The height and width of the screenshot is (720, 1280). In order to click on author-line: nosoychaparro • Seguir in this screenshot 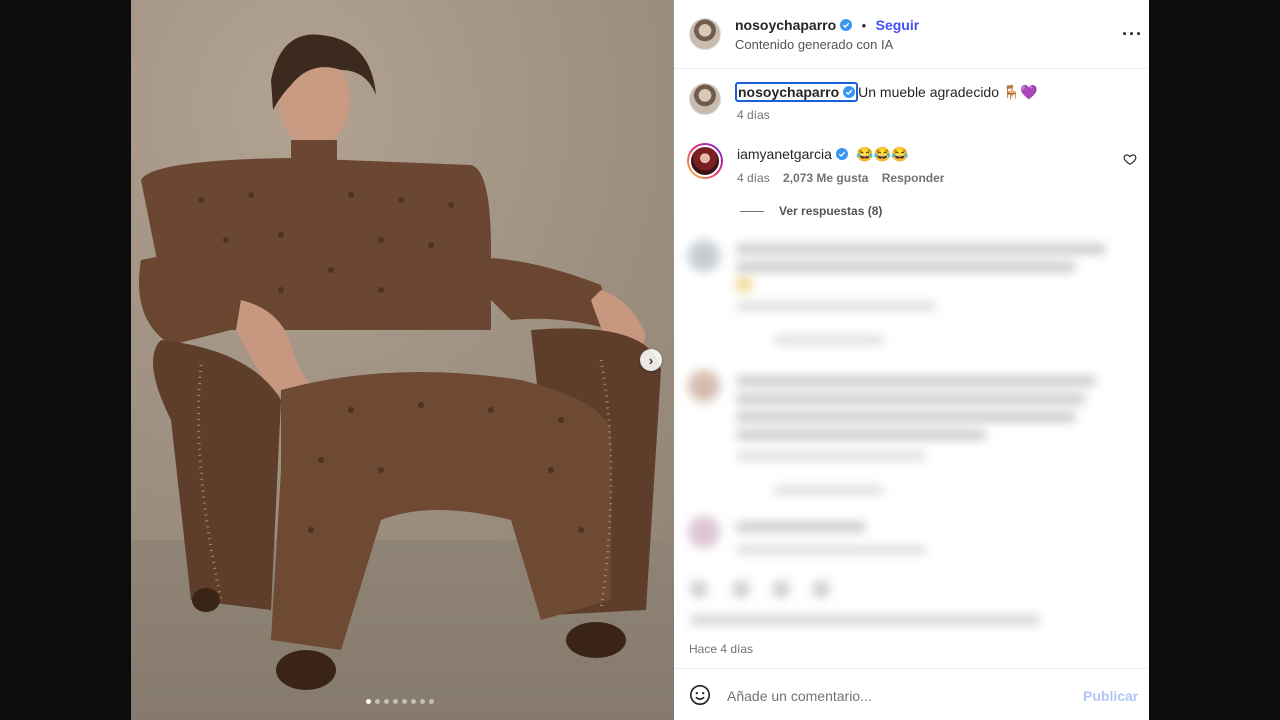, I will do `click(827, 26)`.